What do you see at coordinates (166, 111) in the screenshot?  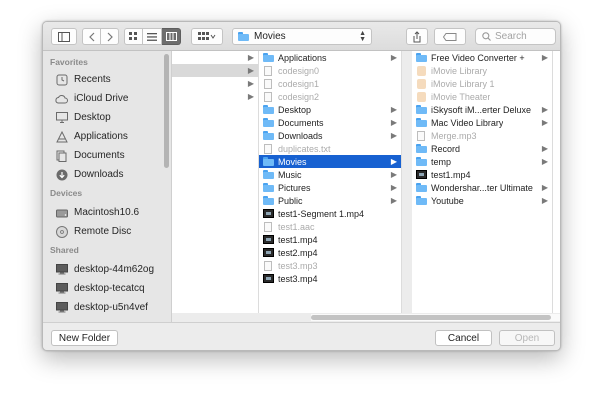 I see `sidebar-scrollbar` at bounding box center [166, 111].